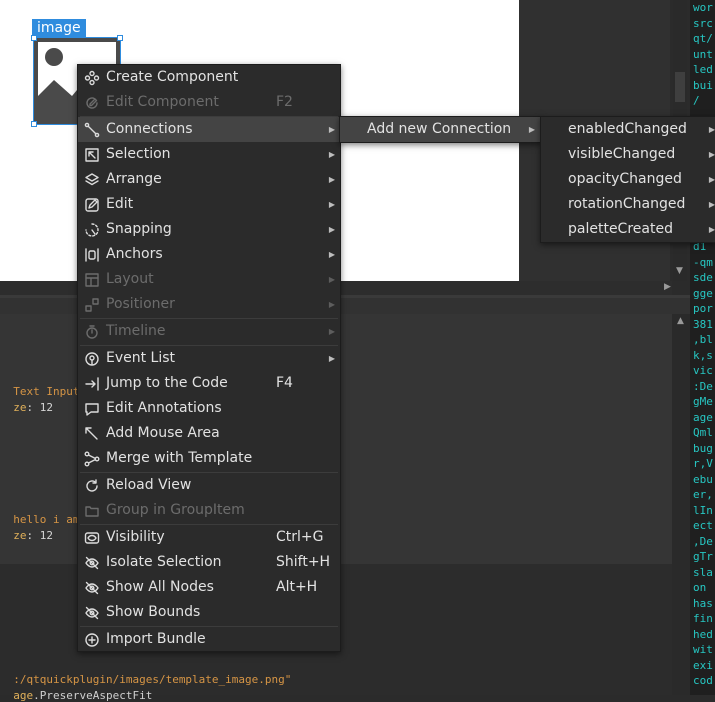 This screenshot has width=715, height=702. What do you see at coordinates (209, 279) in the screenshot?
I see `menu-item-layout: Layout ▶` at bounding box center [209, 279].